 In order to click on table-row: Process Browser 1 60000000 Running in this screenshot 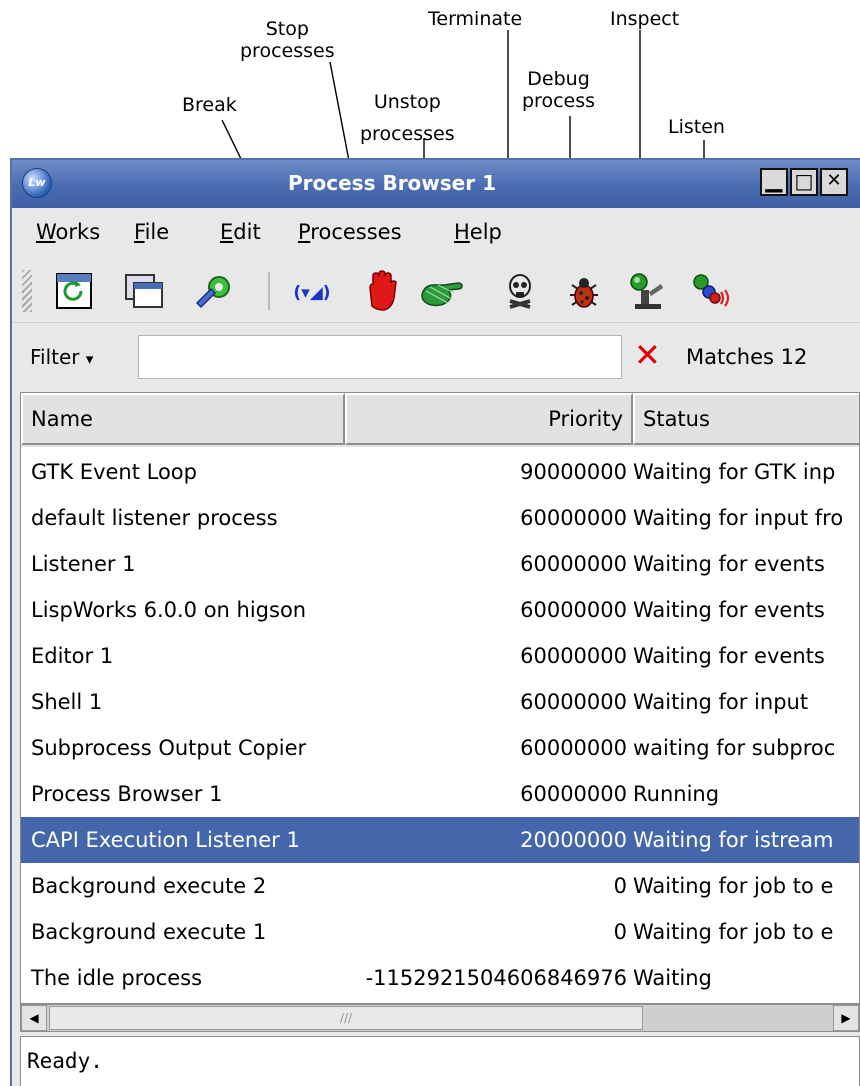, I will do `click(440, 794)`.